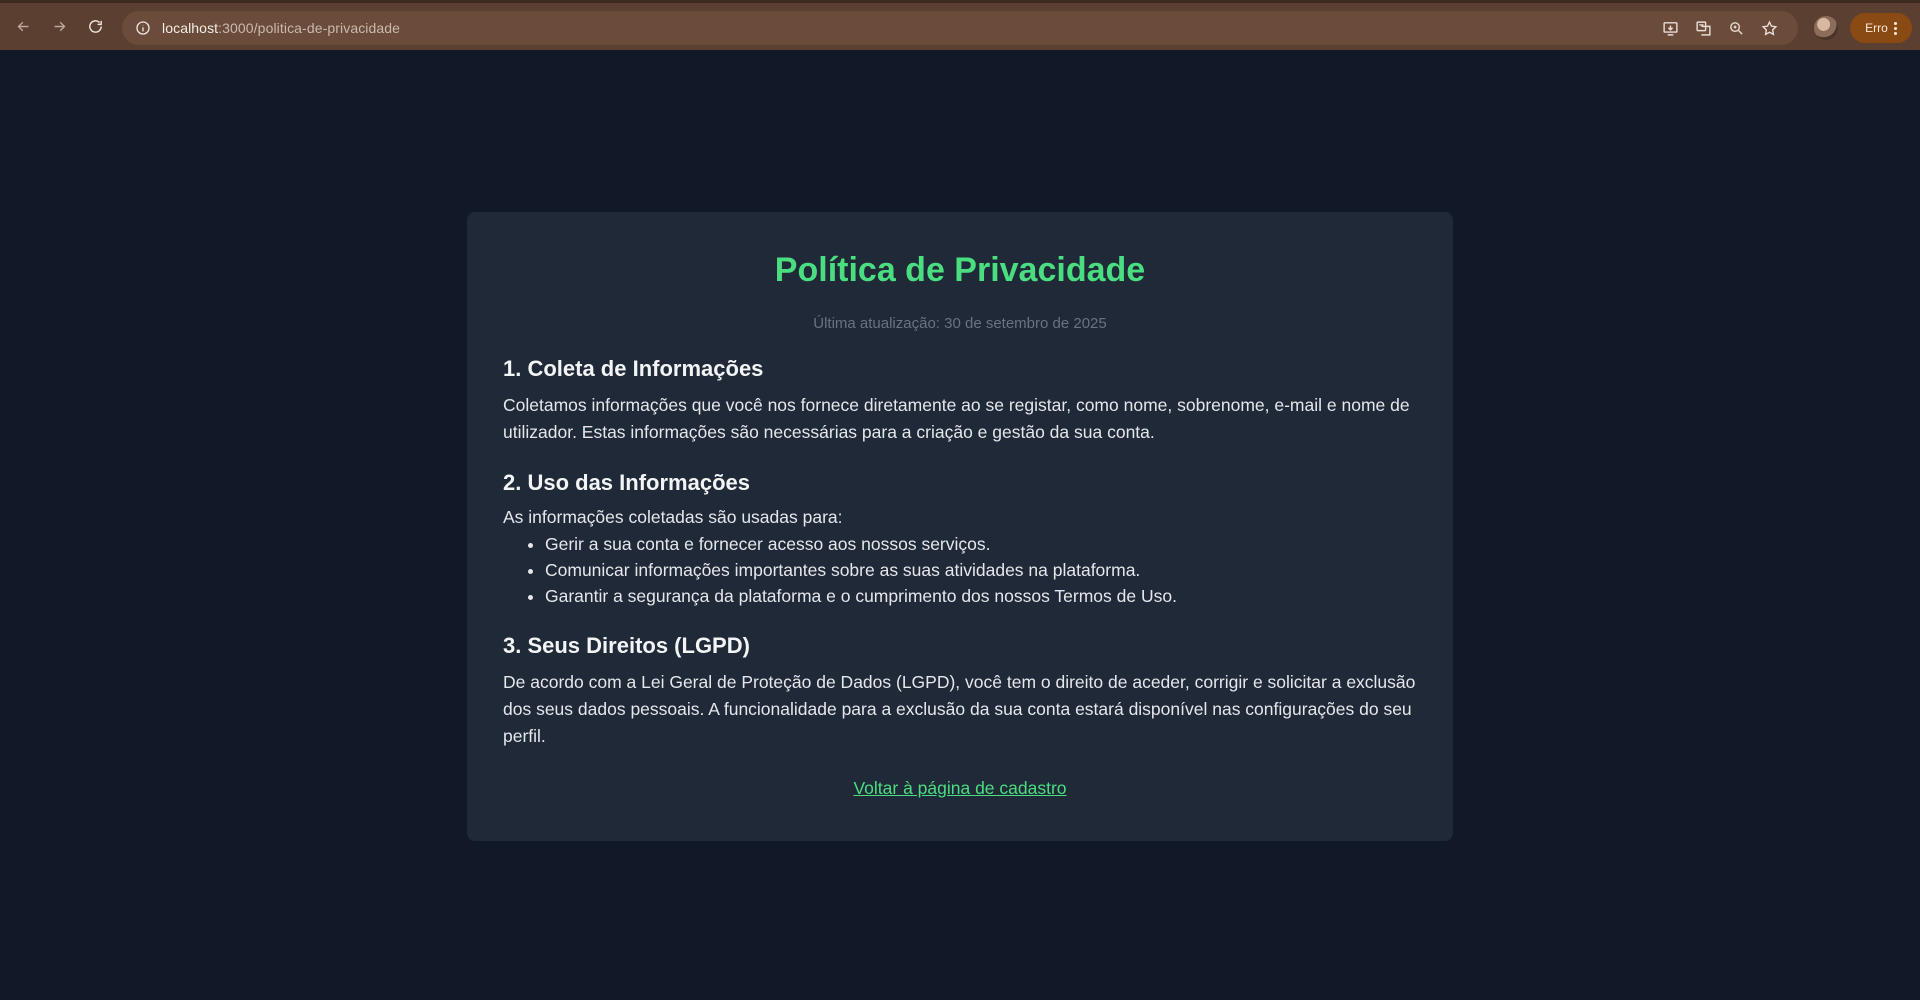  I want to click on url-path: :3000/politica-de-privacidade, so click(309, 28).